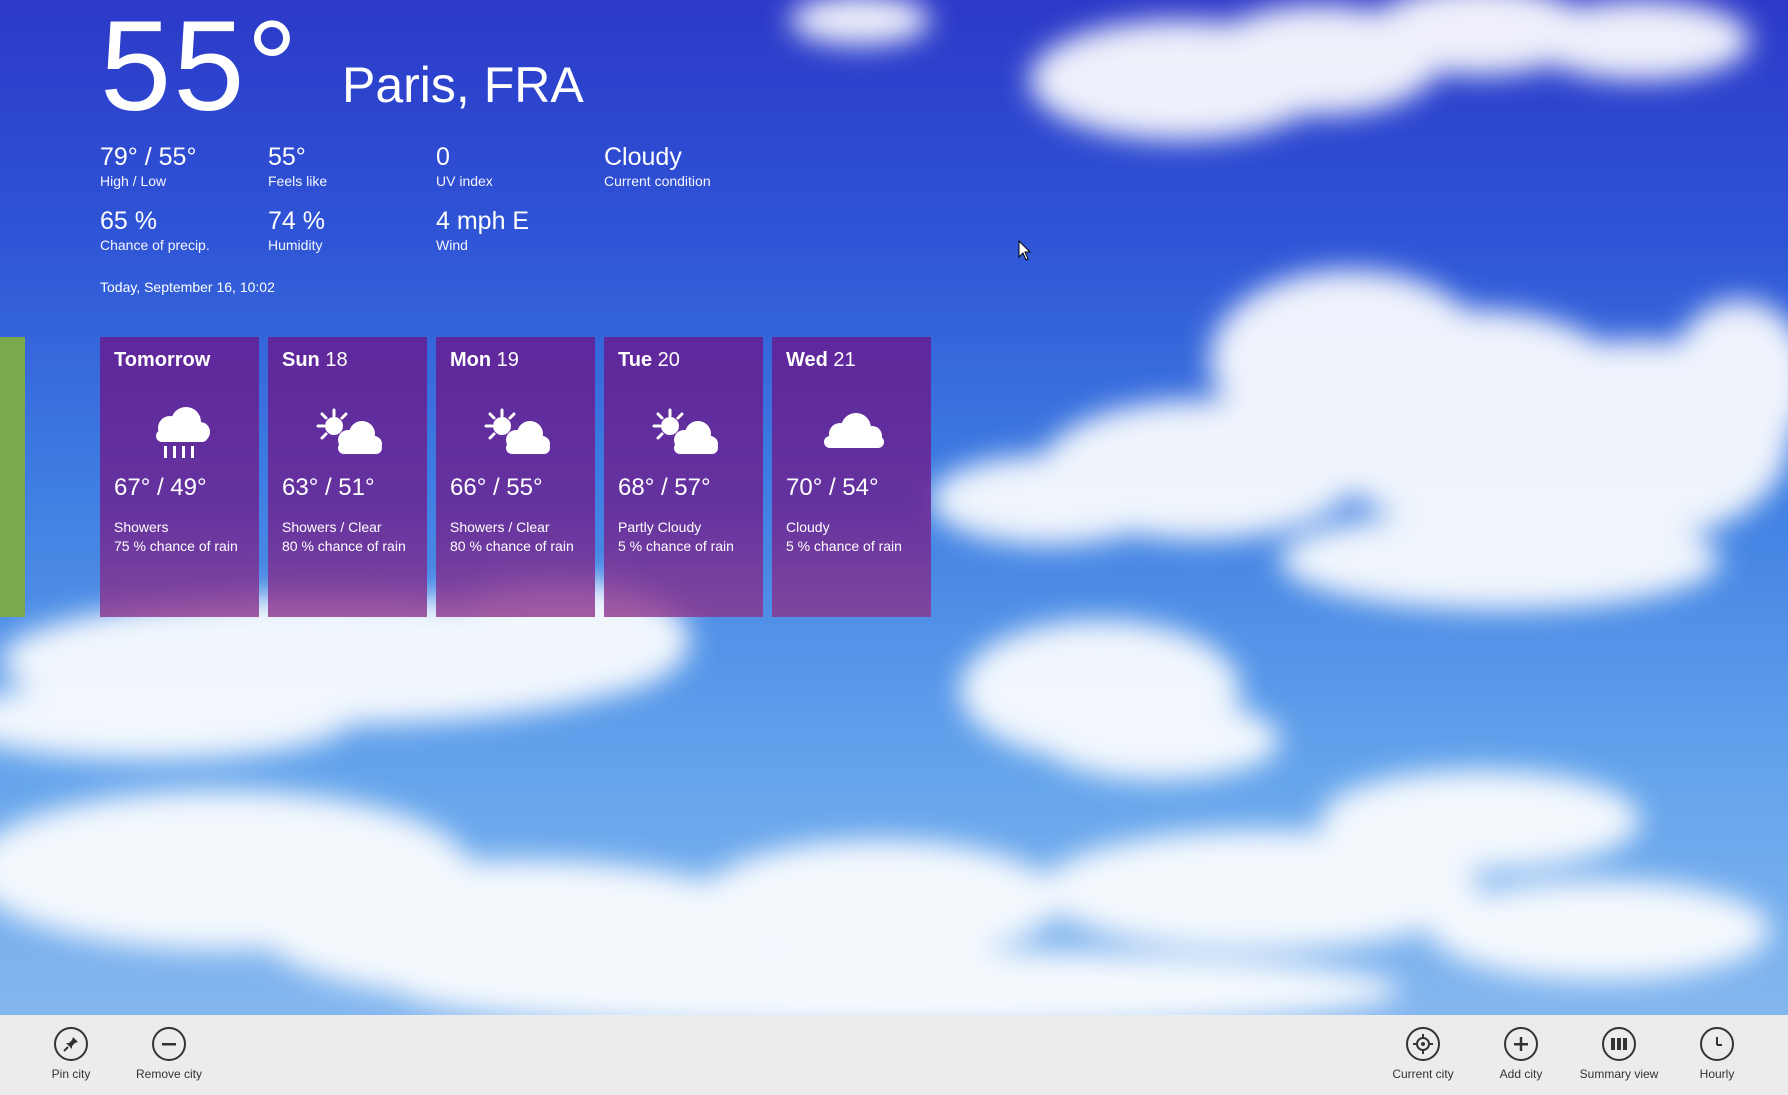 The image size is (1788, 1095). What do you see at coordinates (128, 221) in the screenshot?
I see `stat-value: 65 %` at bounding box center [128, 221].